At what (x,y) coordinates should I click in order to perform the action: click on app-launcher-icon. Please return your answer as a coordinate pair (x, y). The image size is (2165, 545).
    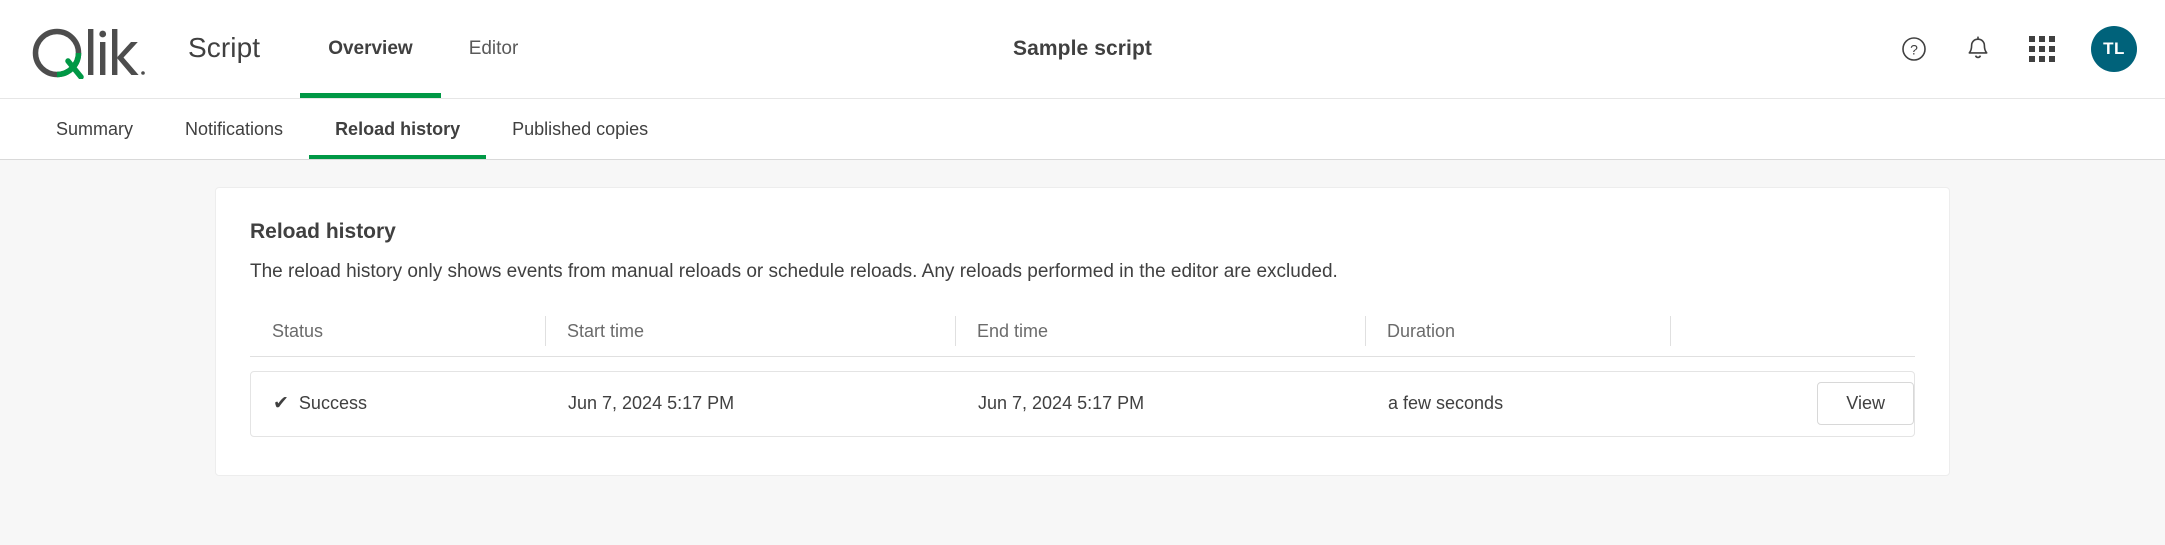
    Looking at the image, I should click on (2042, 49).